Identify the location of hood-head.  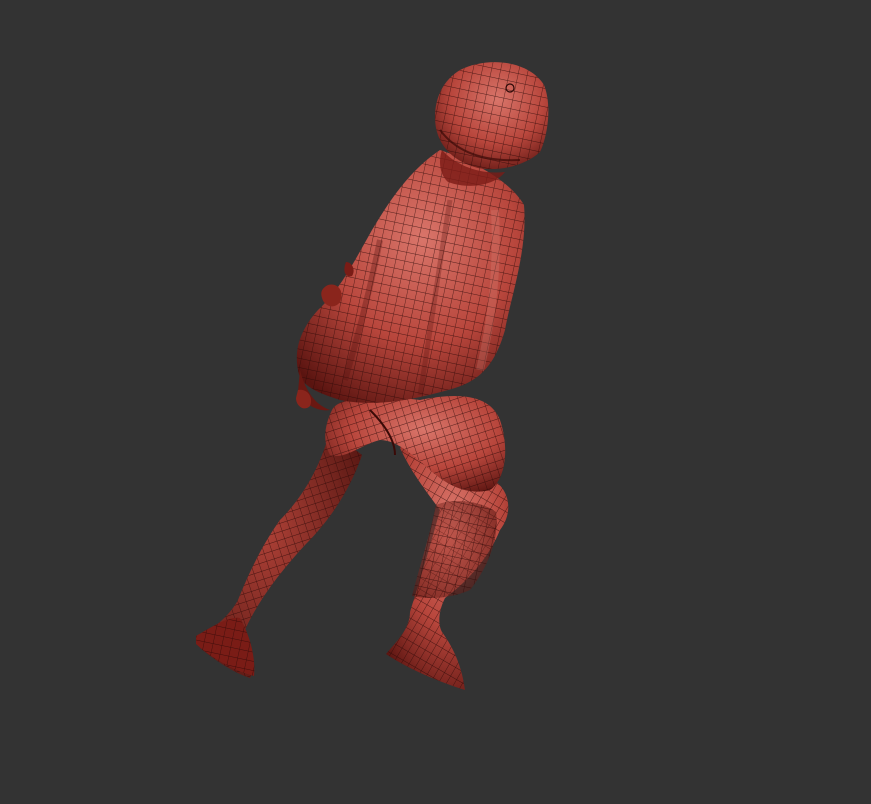
(492, 116).